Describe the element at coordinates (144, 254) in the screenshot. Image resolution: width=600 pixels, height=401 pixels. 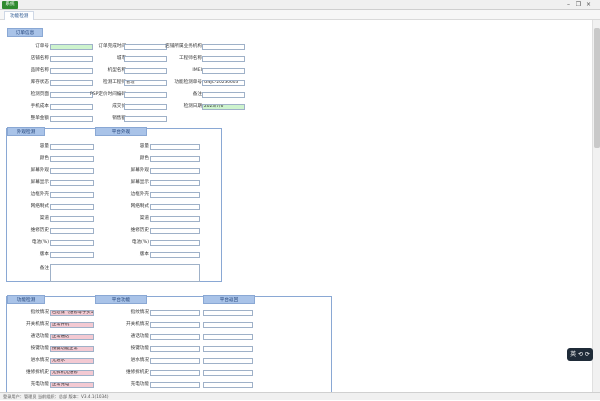
I see `appearance-platform-label: 版本` at that location.